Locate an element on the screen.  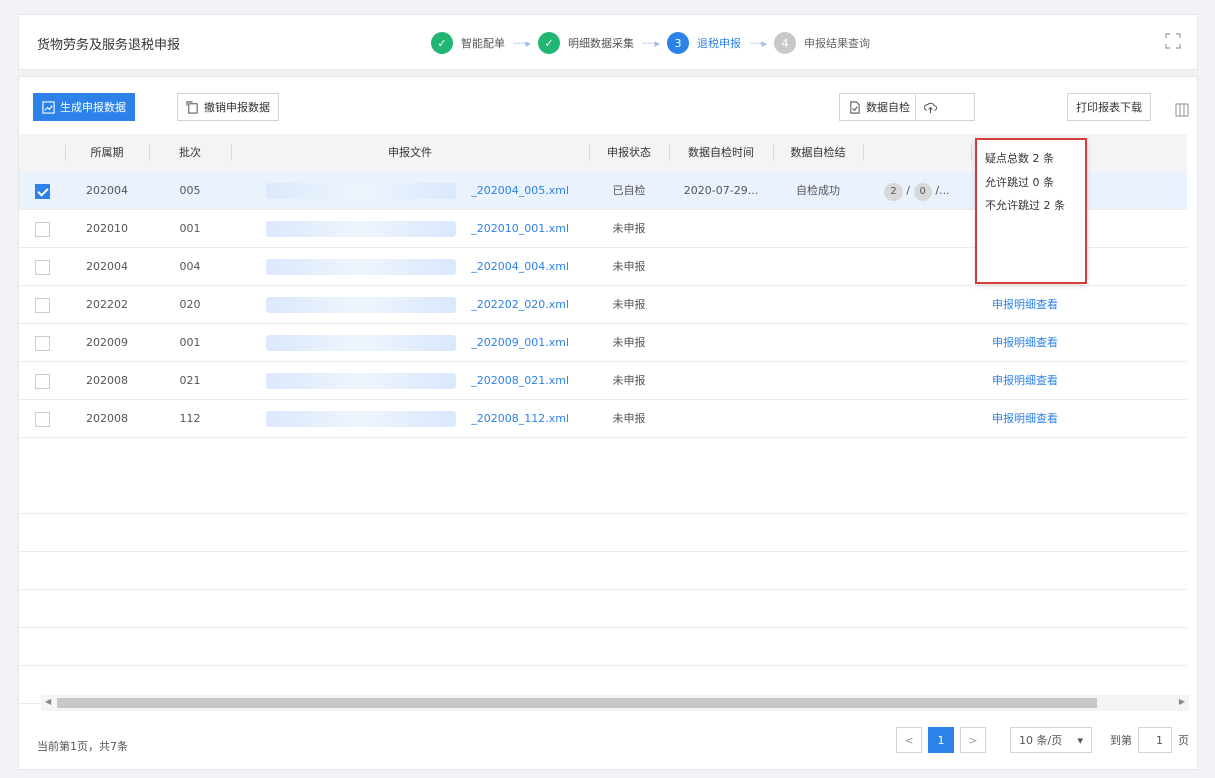
revoke-declare-data-button: 撤销申报数据 is located at coordinates (228, 107).